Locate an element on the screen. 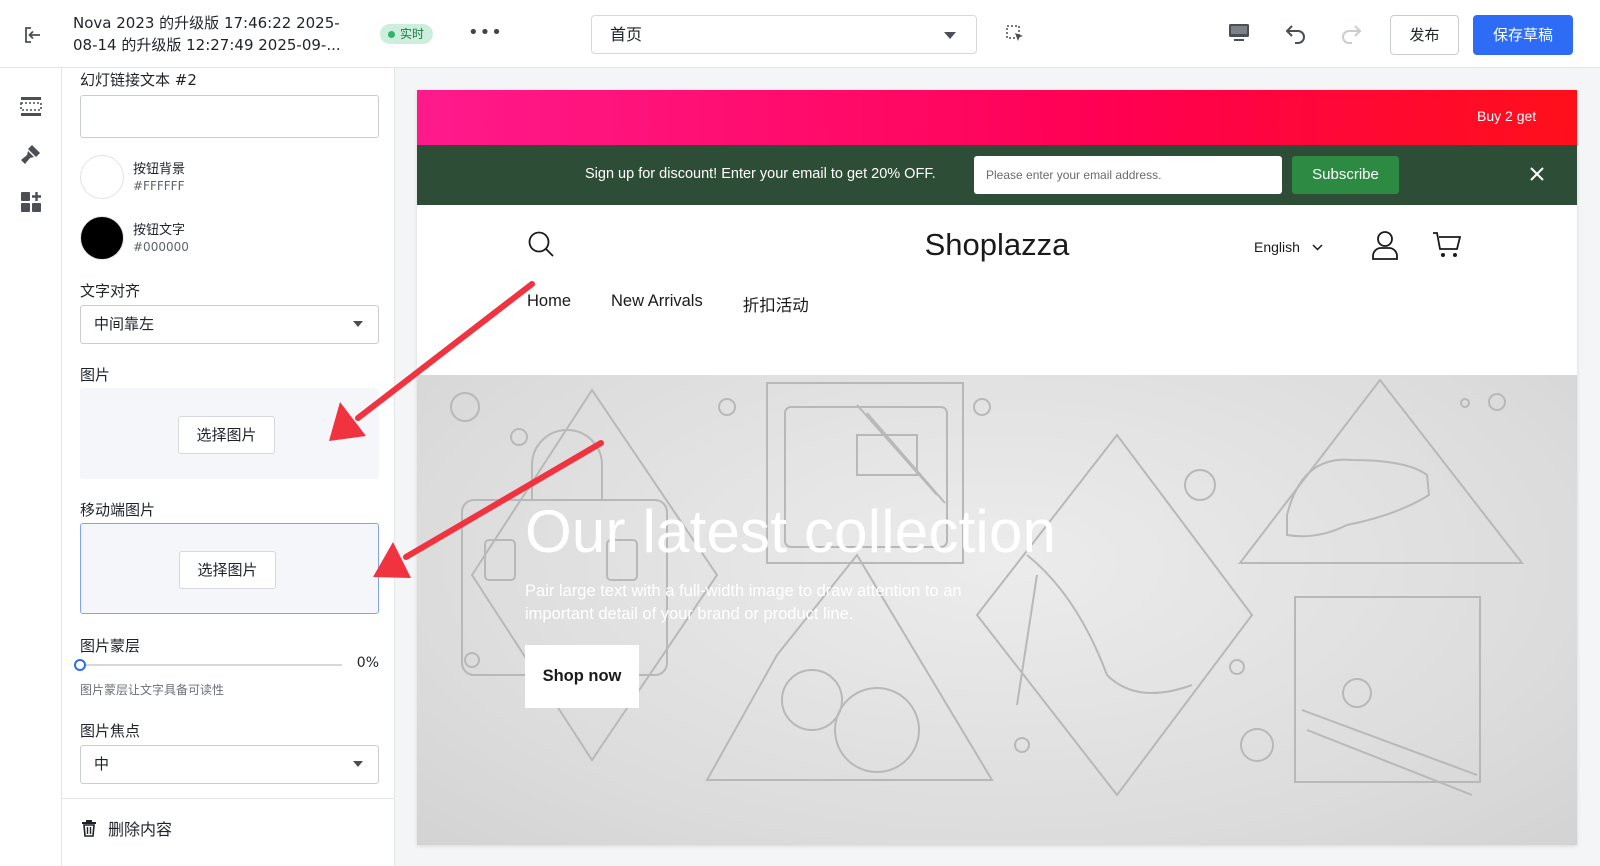  overlay-slider-handle is located at coordinates (80, 665).